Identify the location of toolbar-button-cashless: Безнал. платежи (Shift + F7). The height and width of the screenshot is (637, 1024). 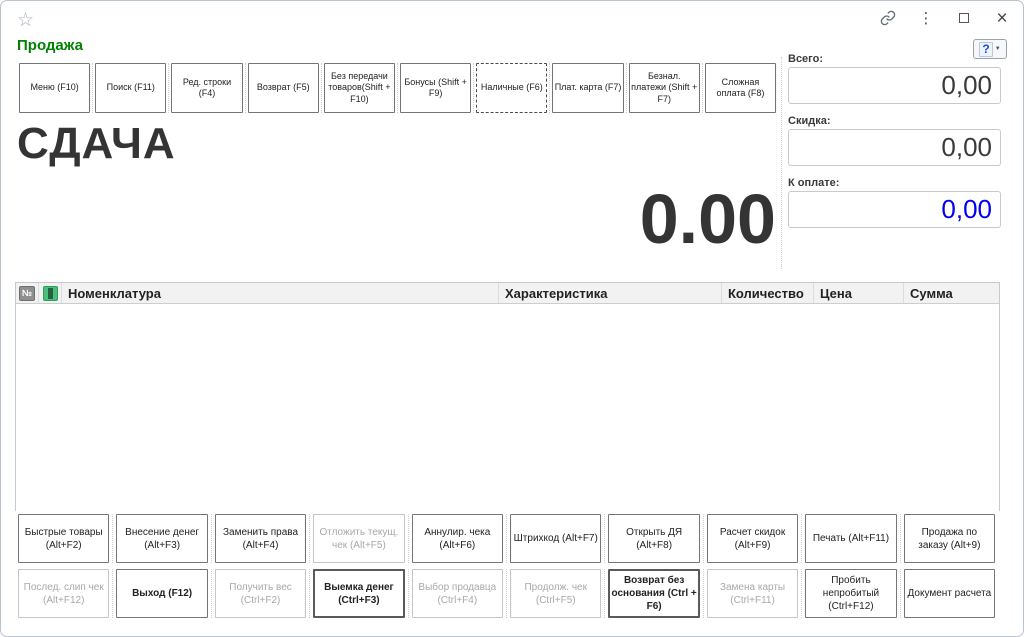
(664, 88).